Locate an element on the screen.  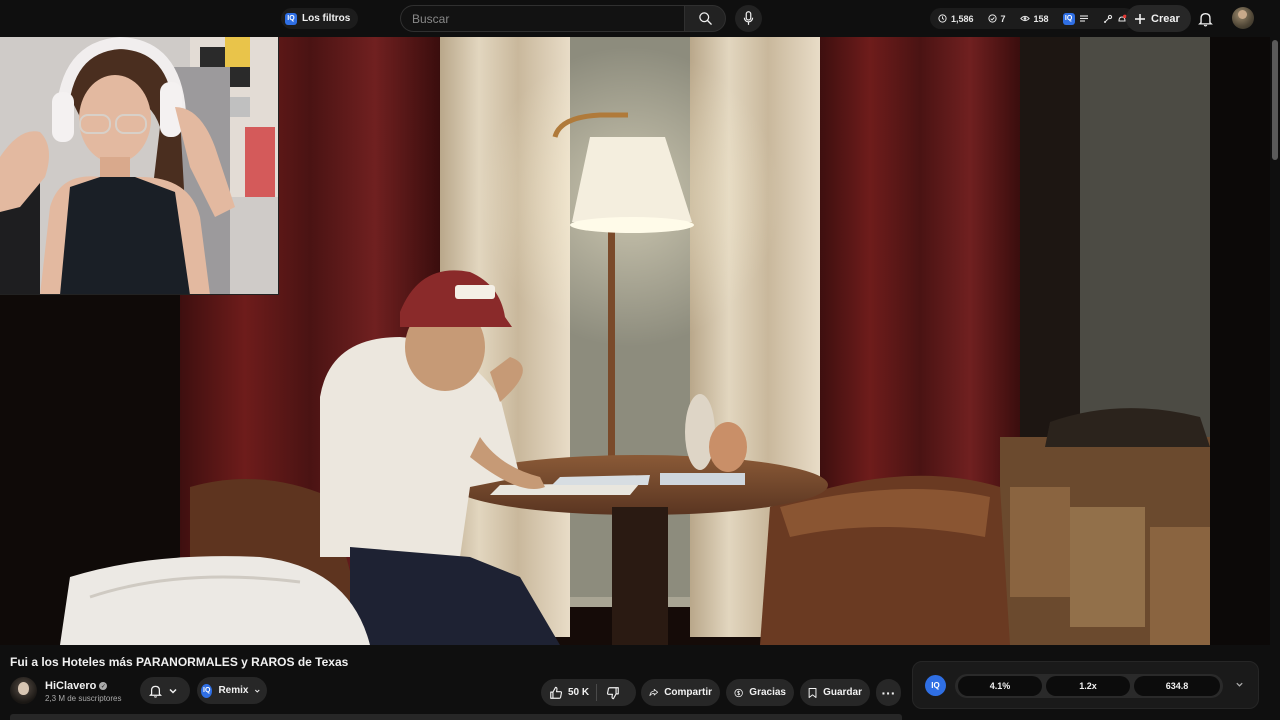
search-icon is located at coordinates (705, 18).